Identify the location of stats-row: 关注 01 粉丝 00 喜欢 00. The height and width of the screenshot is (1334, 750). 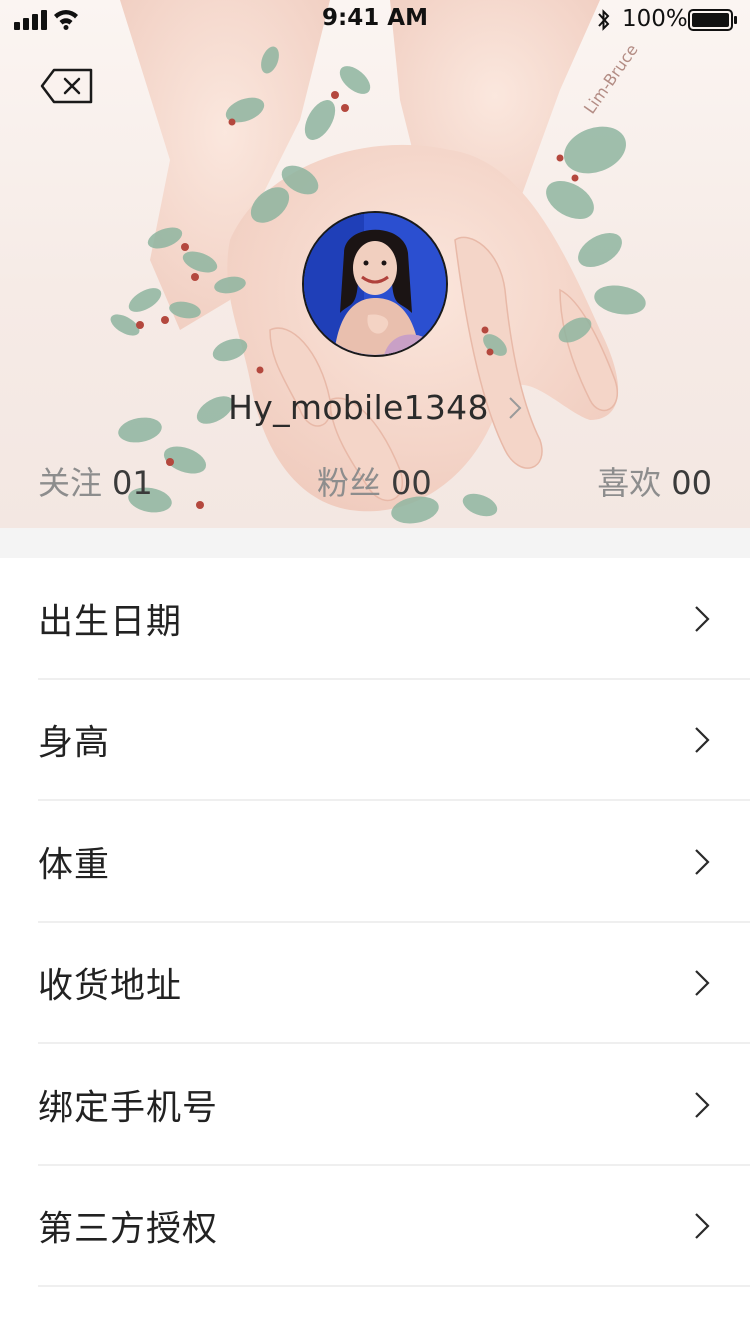
(375, 482).